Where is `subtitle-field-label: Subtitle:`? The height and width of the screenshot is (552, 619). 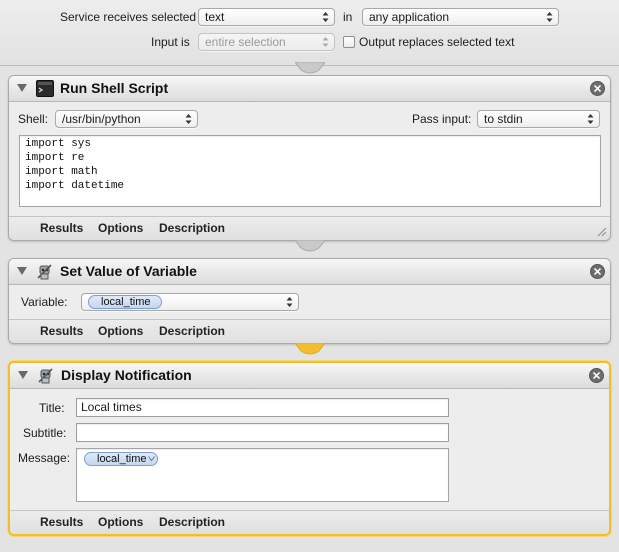
subtitle-field-label: Subtitle: is located at coordinates (45, 433).